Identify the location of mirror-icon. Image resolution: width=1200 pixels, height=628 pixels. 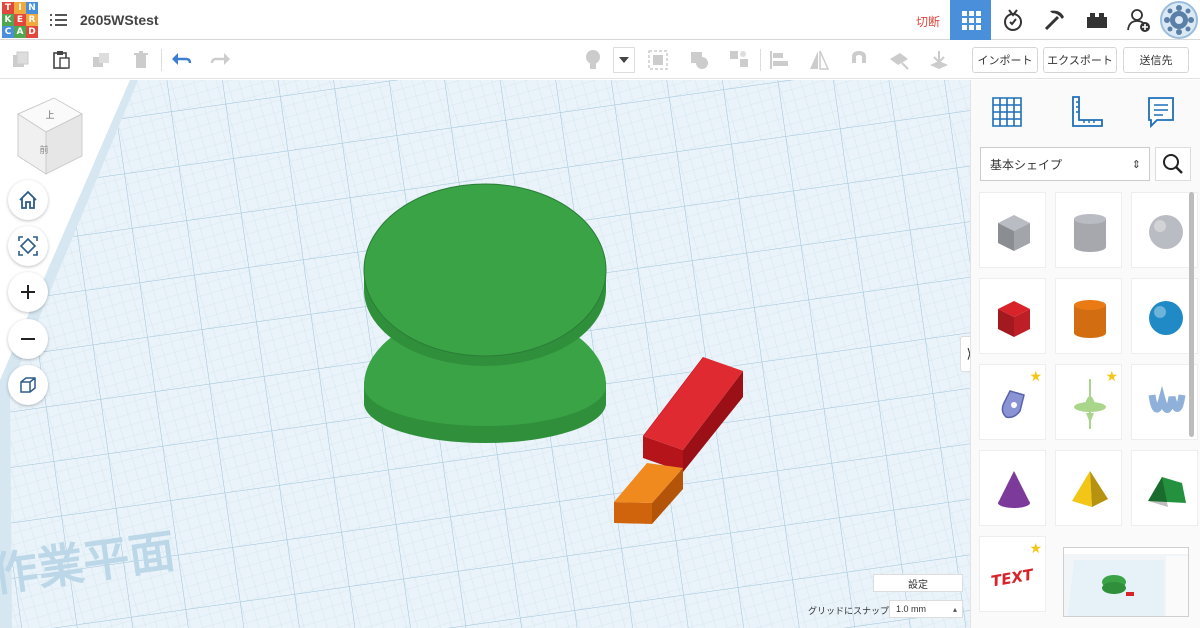
(819, 60).